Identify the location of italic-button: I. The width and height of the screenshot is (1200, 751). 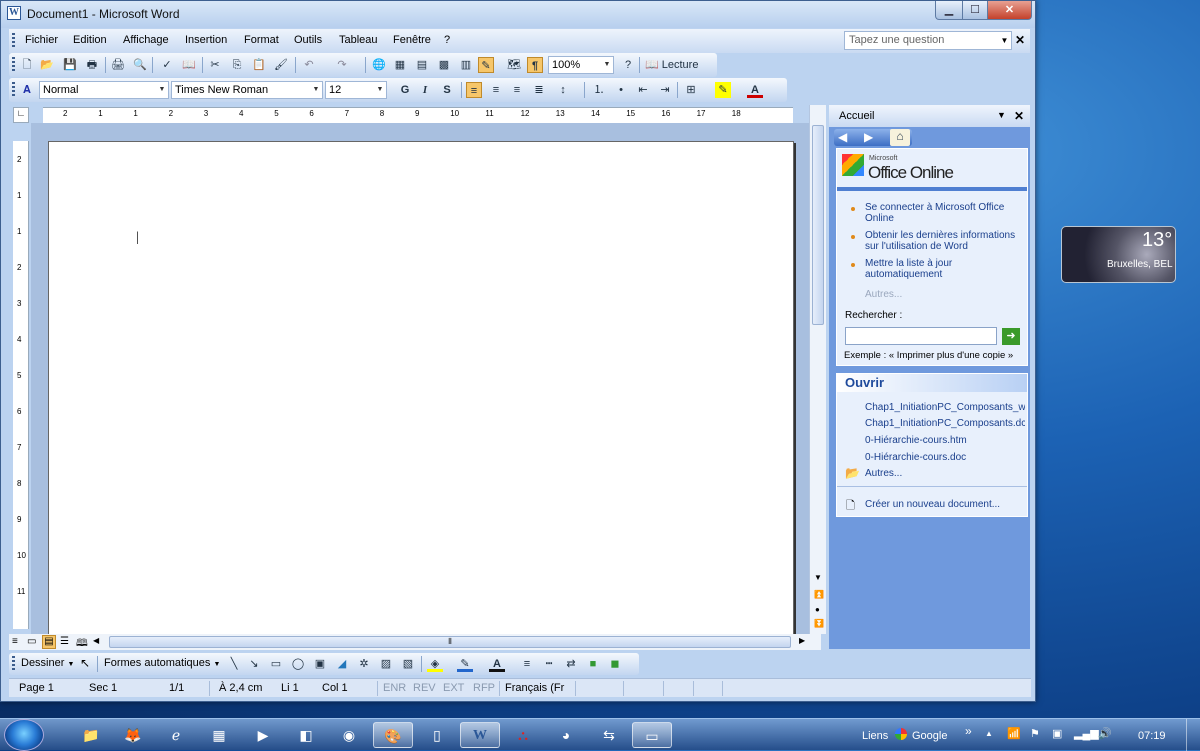
(425, 90).